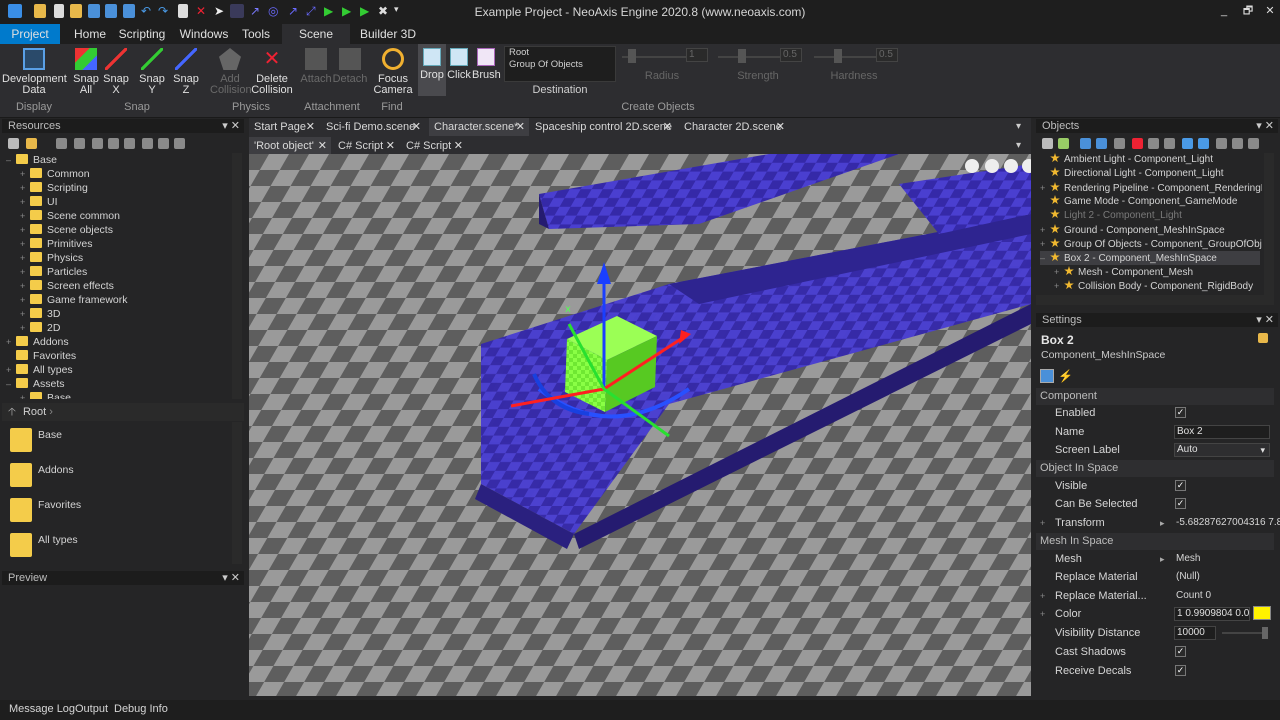 The height and width of the screenshot is (720, 1280). Describe the element at coordinates (44, 545) in the screenshot. I see `file-list-item: All types` at that location.